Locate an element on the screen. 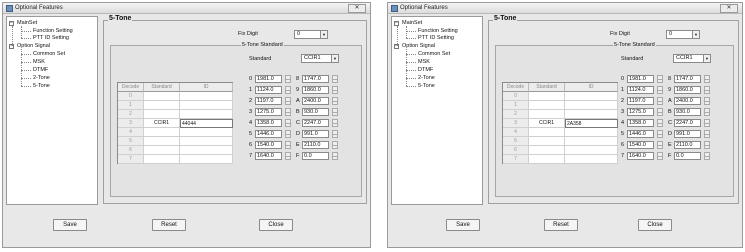  tree-item-label: MSK is located at coordinates (424, 62).